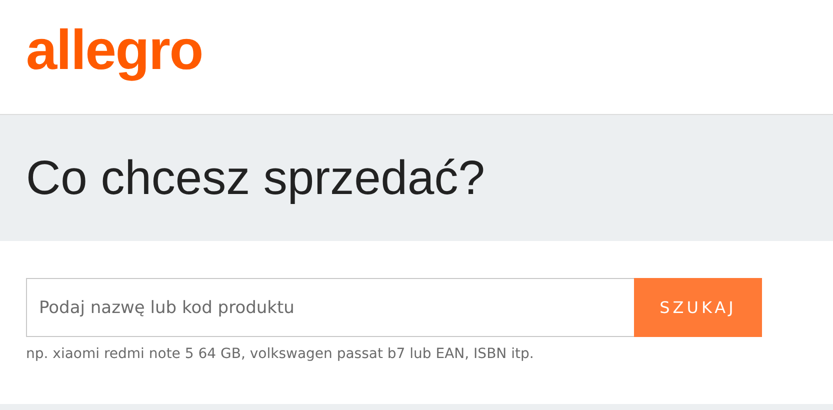 The width and height of the screenshot is (833, 410). I want to click on search-button: SZUKAJ, so click(698, 307).